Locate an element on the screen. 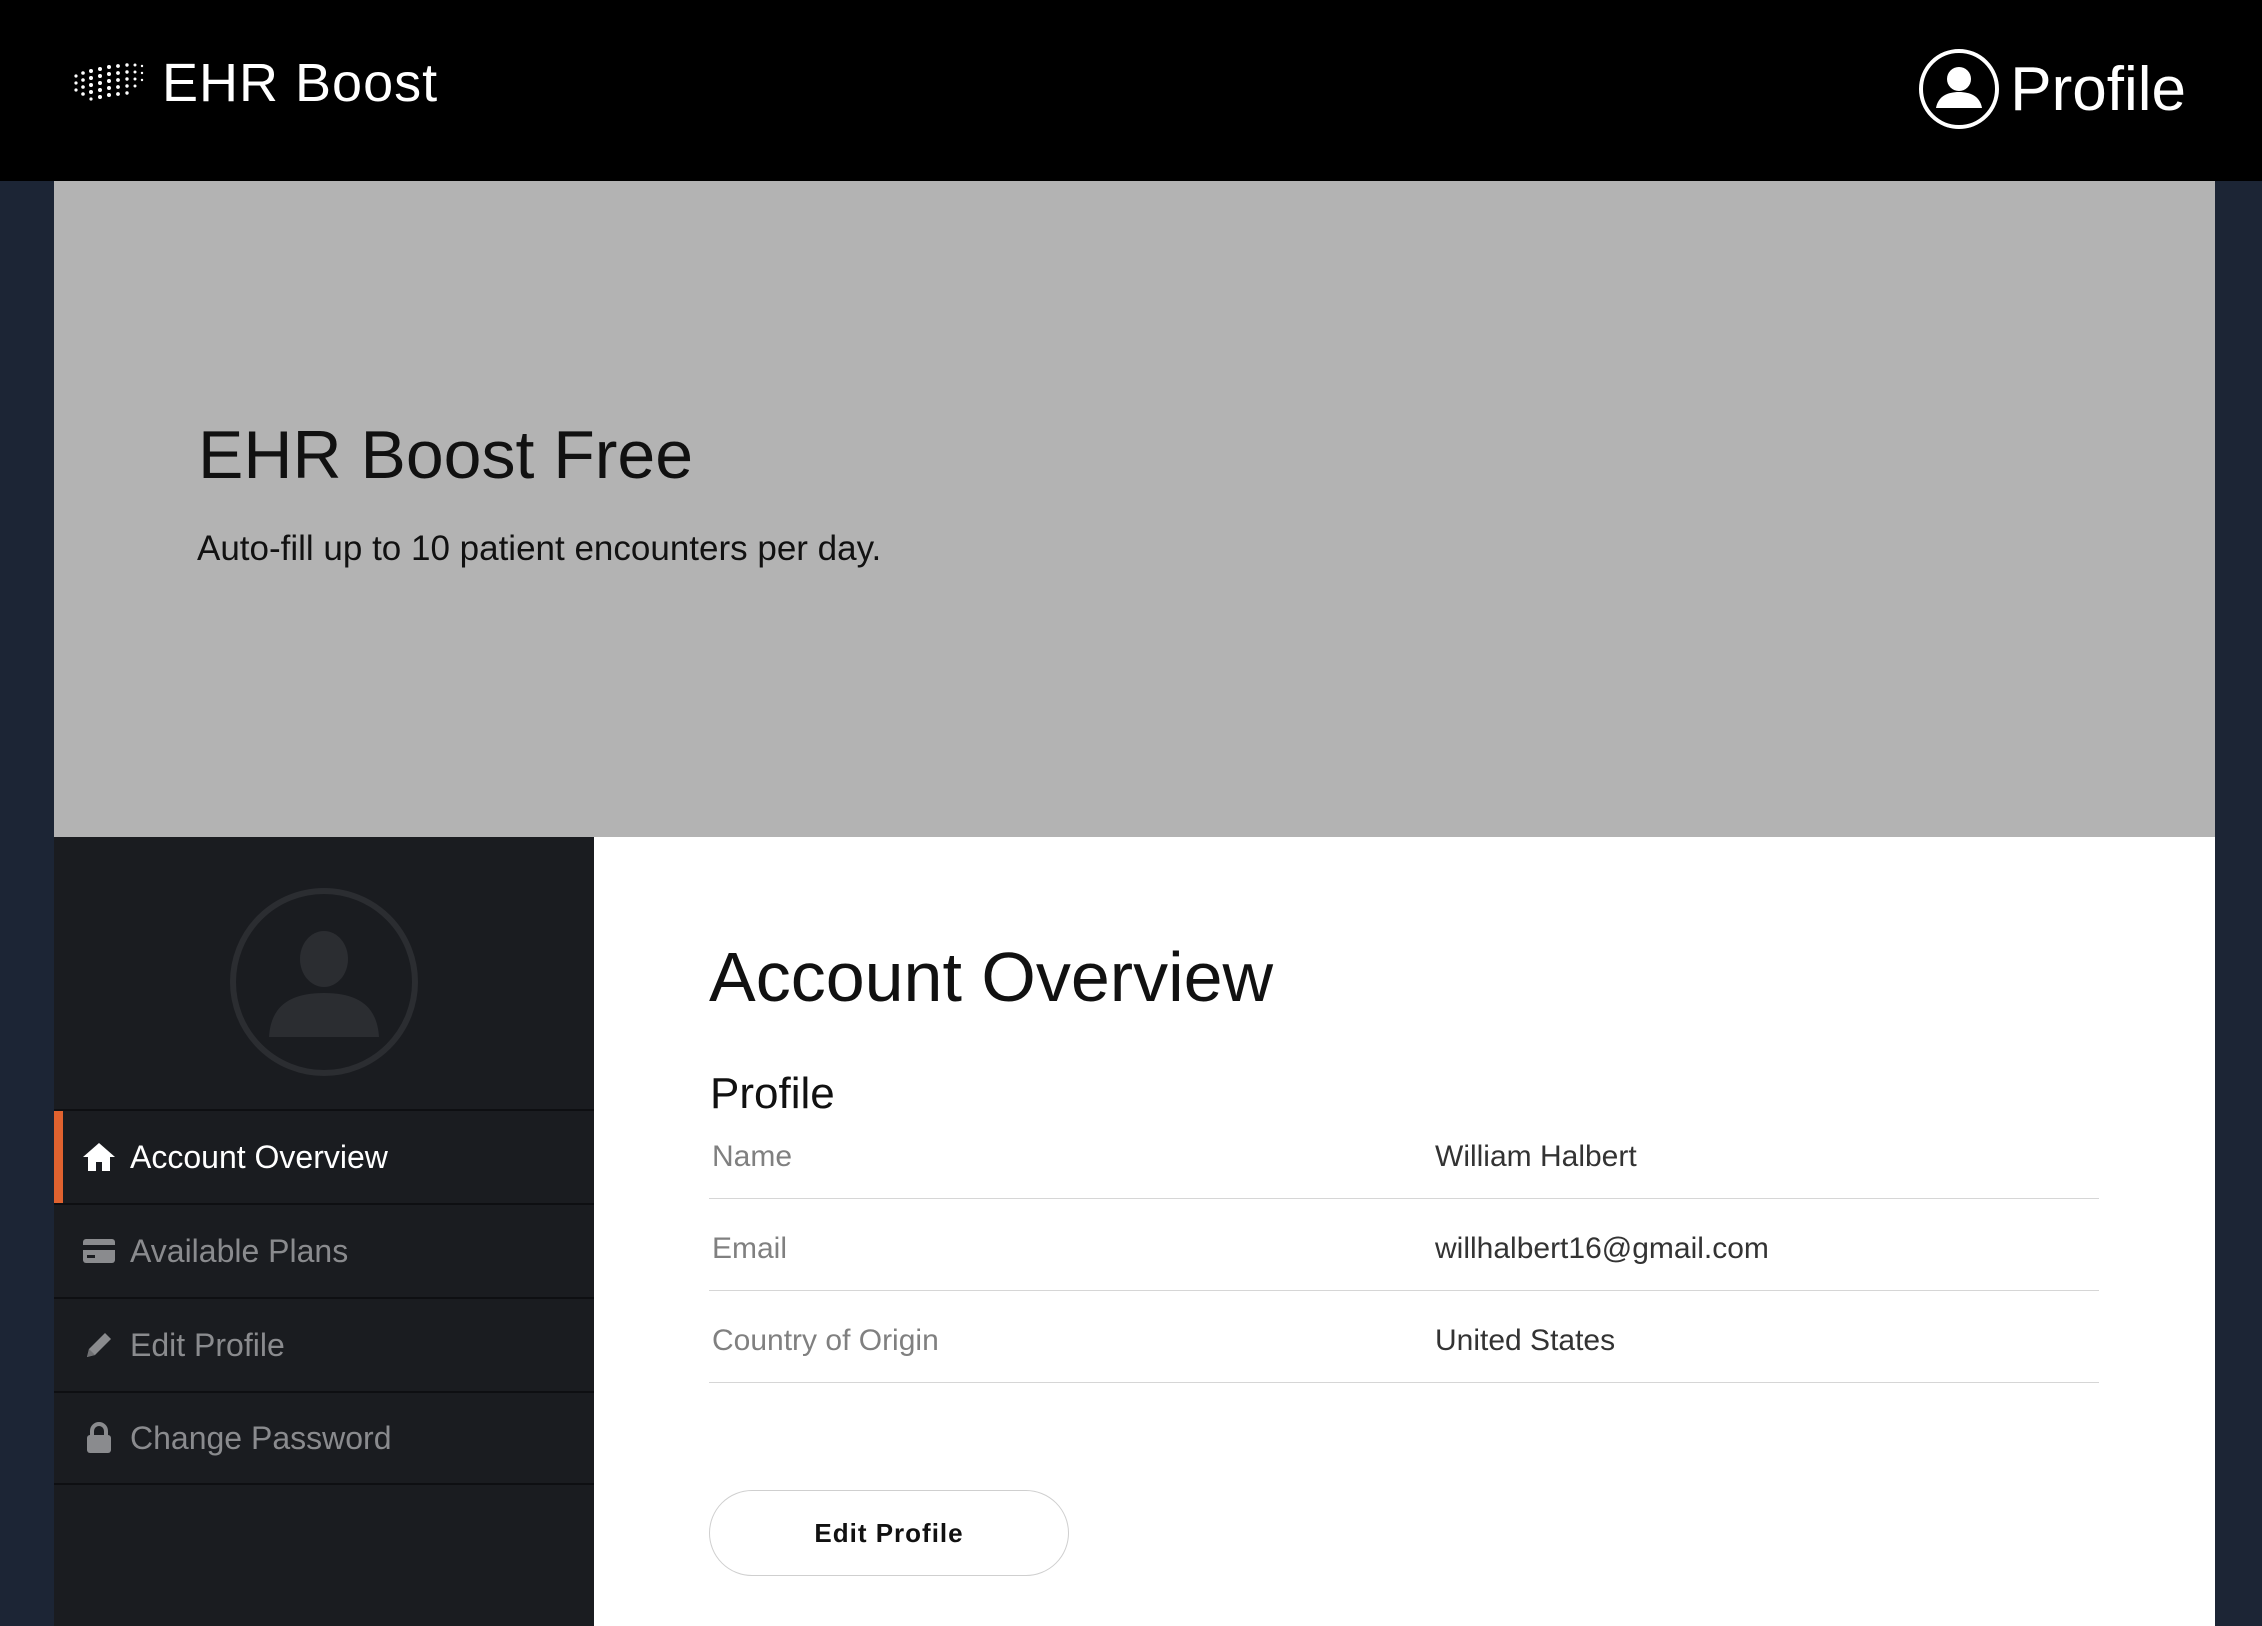 This screenshot has width=2262, height=1626. edit-profile-button: Edit Profile is located at coordinates (889, 1533).